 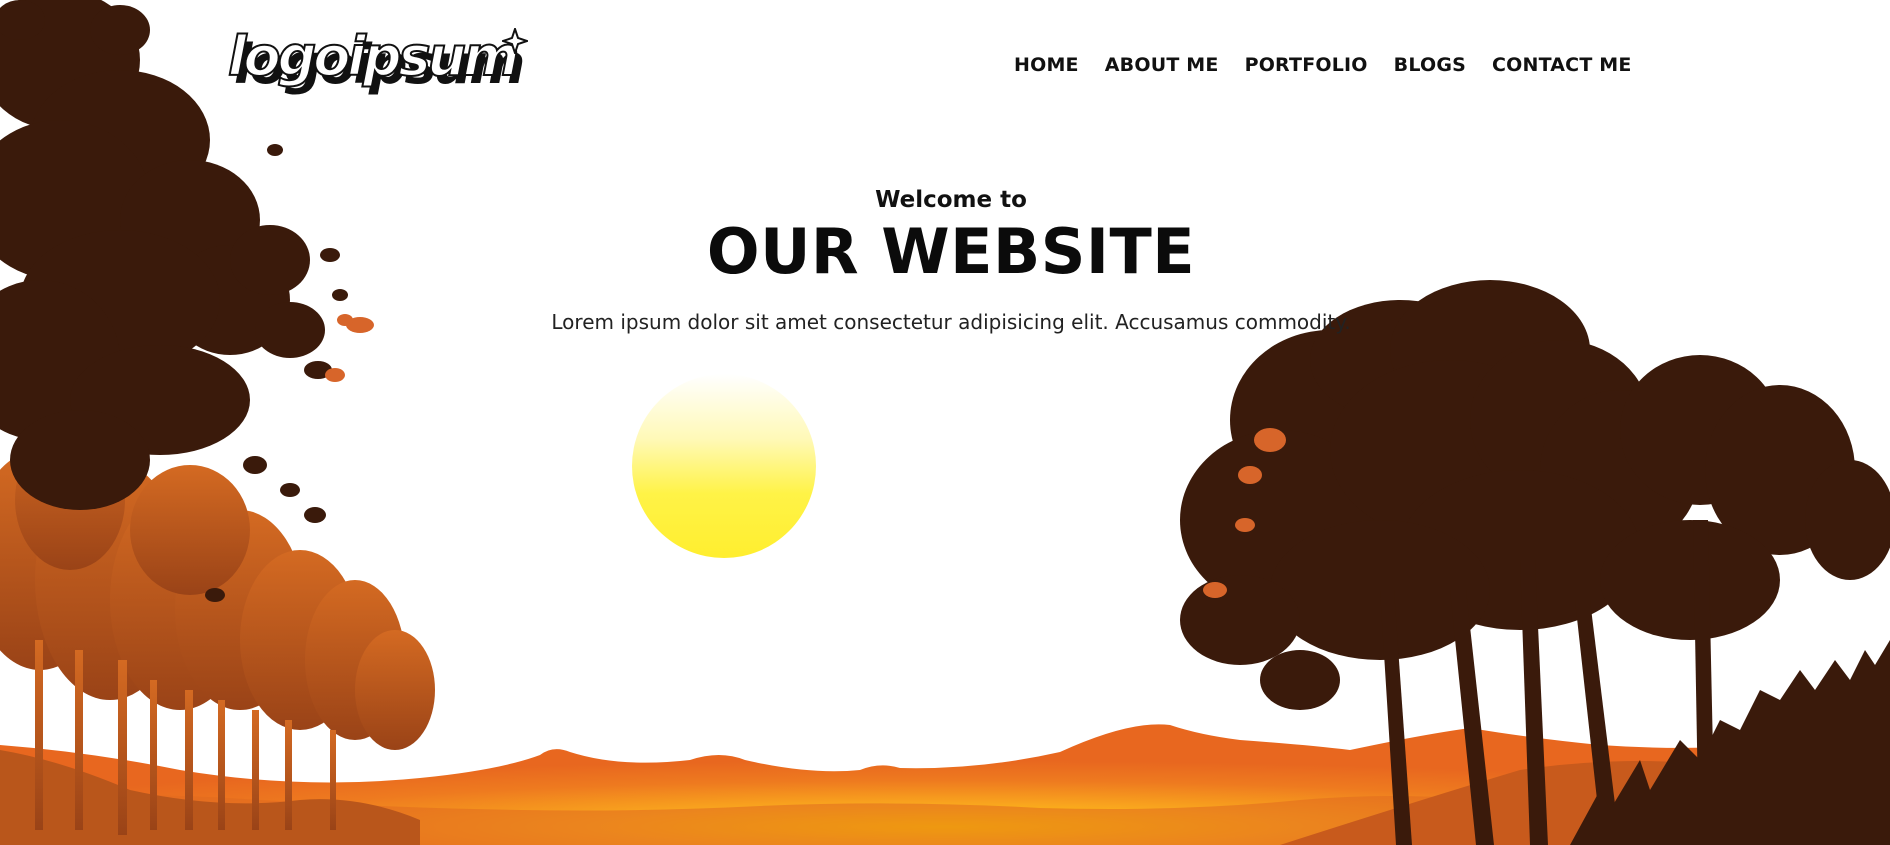 I want to click on hero-eyebrow: Welcome to, so click(x=951, y=200).